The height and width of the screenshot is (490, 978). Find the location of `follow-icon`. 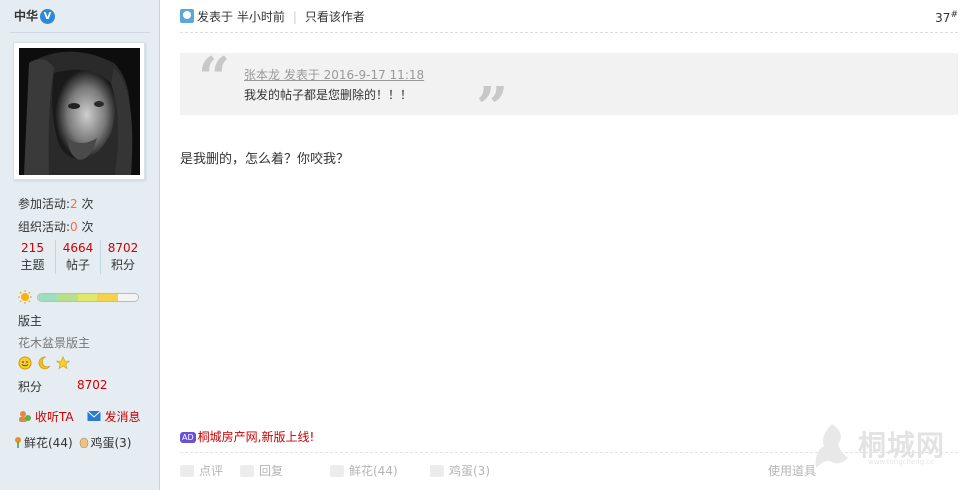

follow-icon is located at coordinates (25, 416).